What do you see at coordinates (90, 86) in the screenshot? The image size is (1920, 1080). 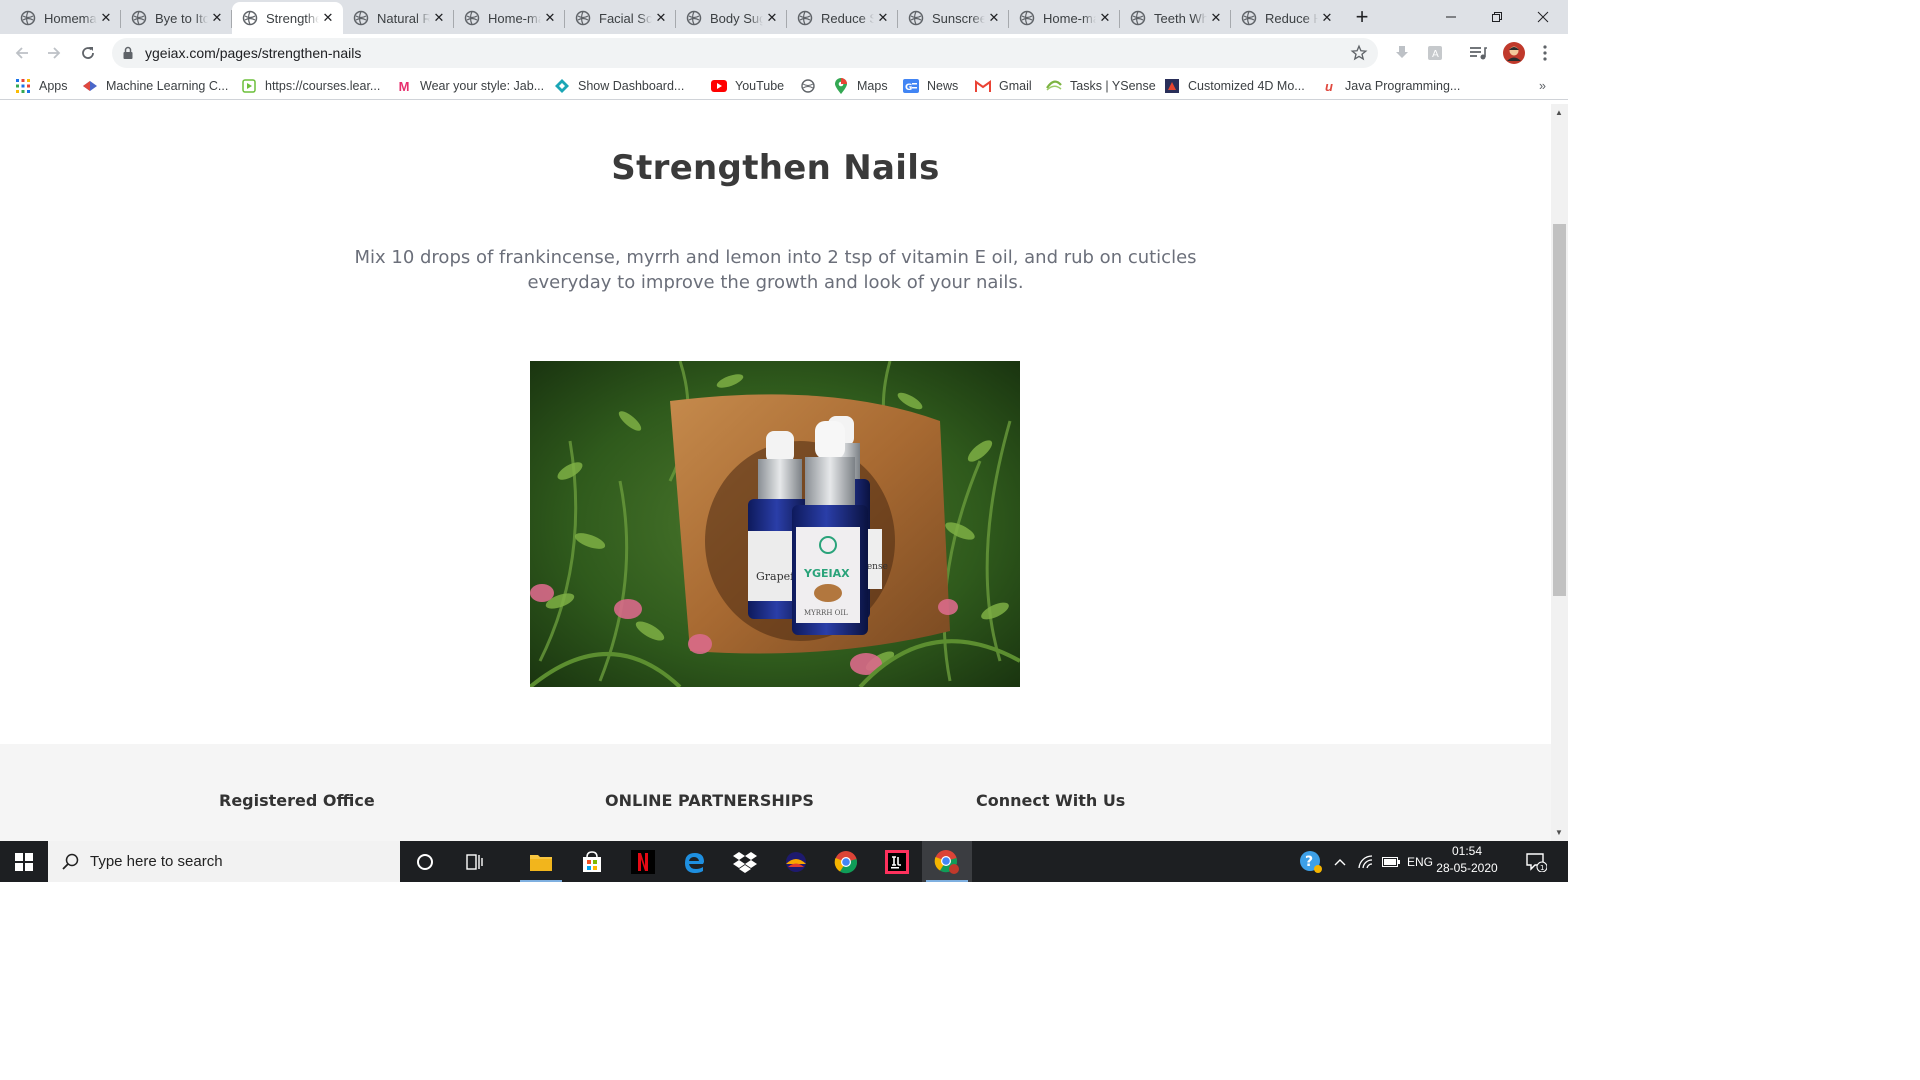 I see `ml-icon` at bounding box center [90, 86].